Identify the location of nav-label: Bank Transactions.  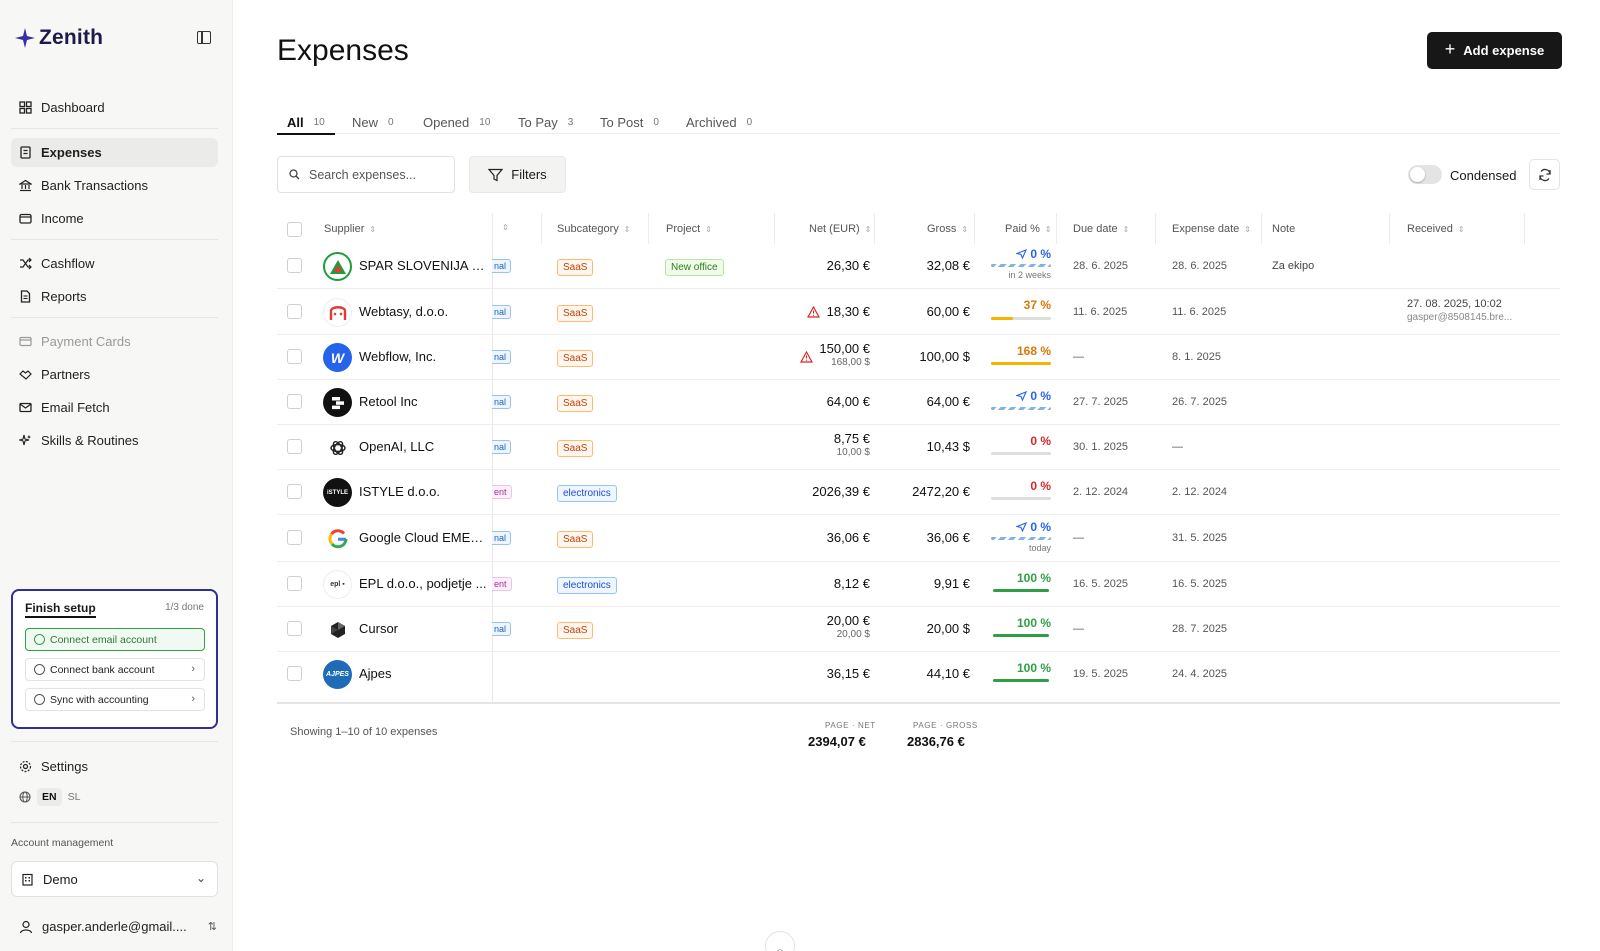
(94, 185).